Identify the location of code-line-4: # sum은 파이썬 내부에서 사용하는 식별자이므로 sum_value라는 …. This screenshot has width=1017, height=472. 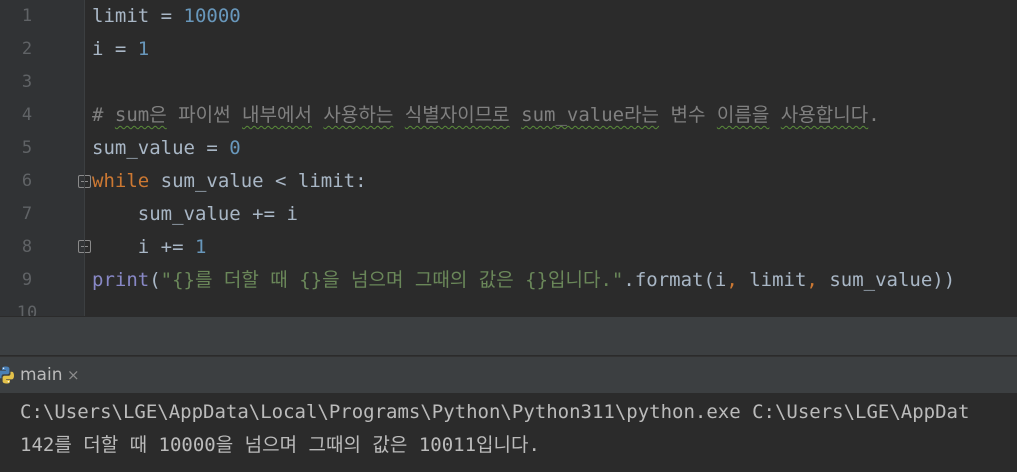
(486, 115).